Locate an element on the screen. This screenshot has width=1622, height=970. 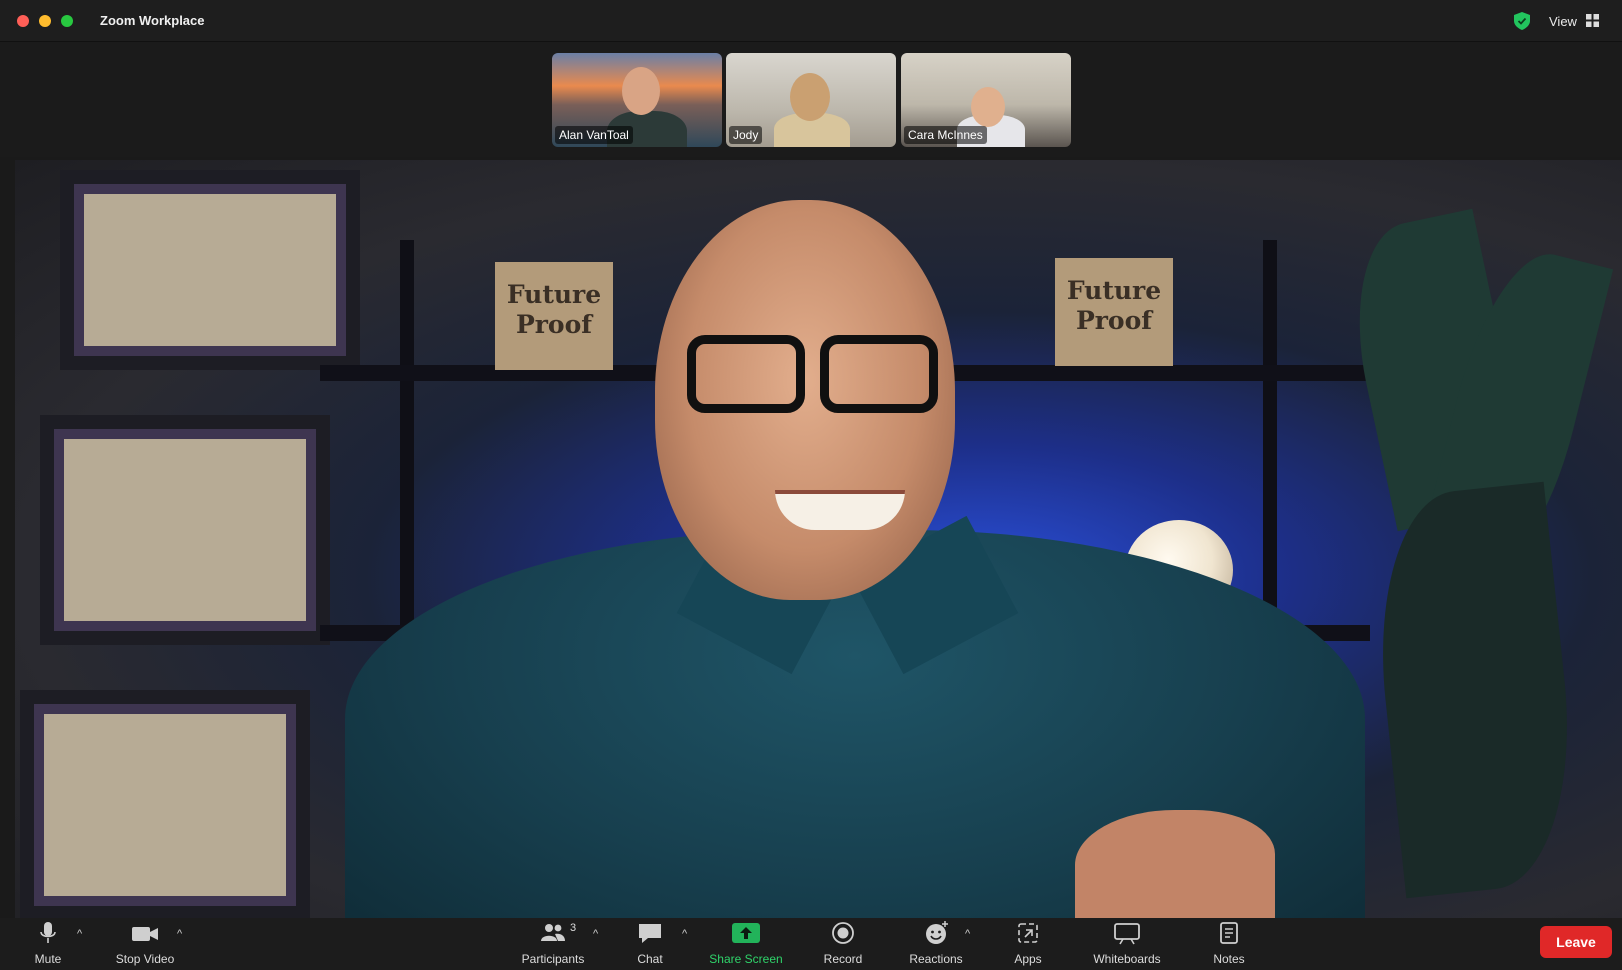
participant-tile: Jody is located at coordinates (811, 100).